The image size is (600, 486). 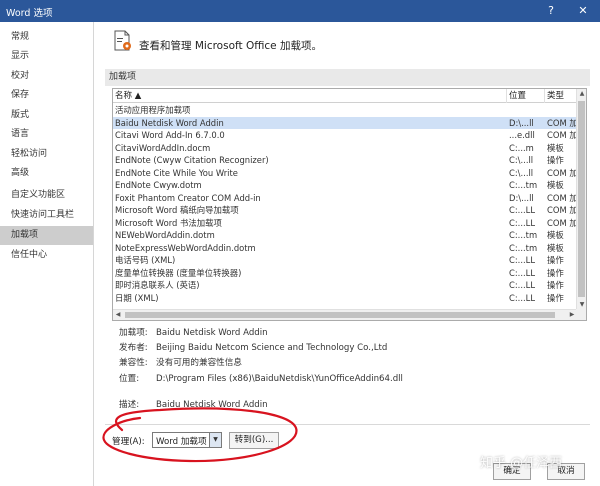 I want to click on manage-select: Word 加载项 ▼, so click(x=187, y=440).